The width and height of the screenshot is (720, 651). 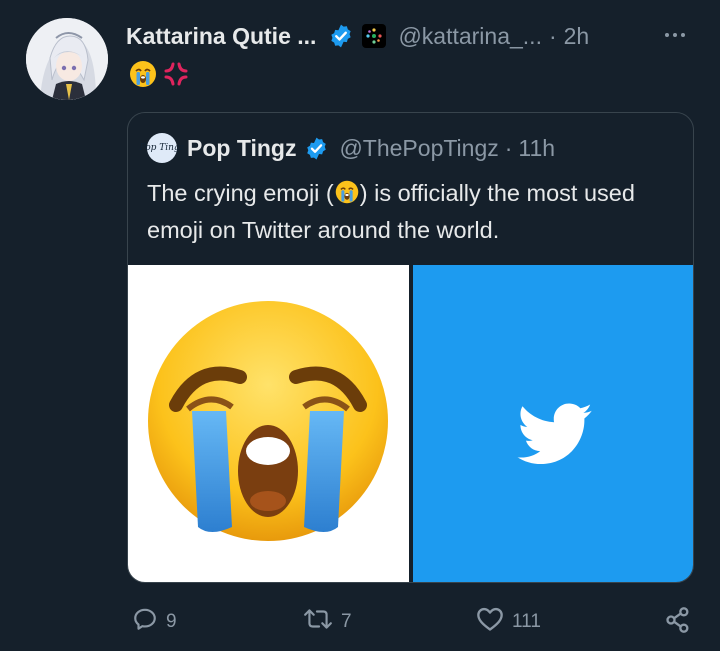 I want to click on tweet-actions: 9 7 111, so click(x=360, y=620).